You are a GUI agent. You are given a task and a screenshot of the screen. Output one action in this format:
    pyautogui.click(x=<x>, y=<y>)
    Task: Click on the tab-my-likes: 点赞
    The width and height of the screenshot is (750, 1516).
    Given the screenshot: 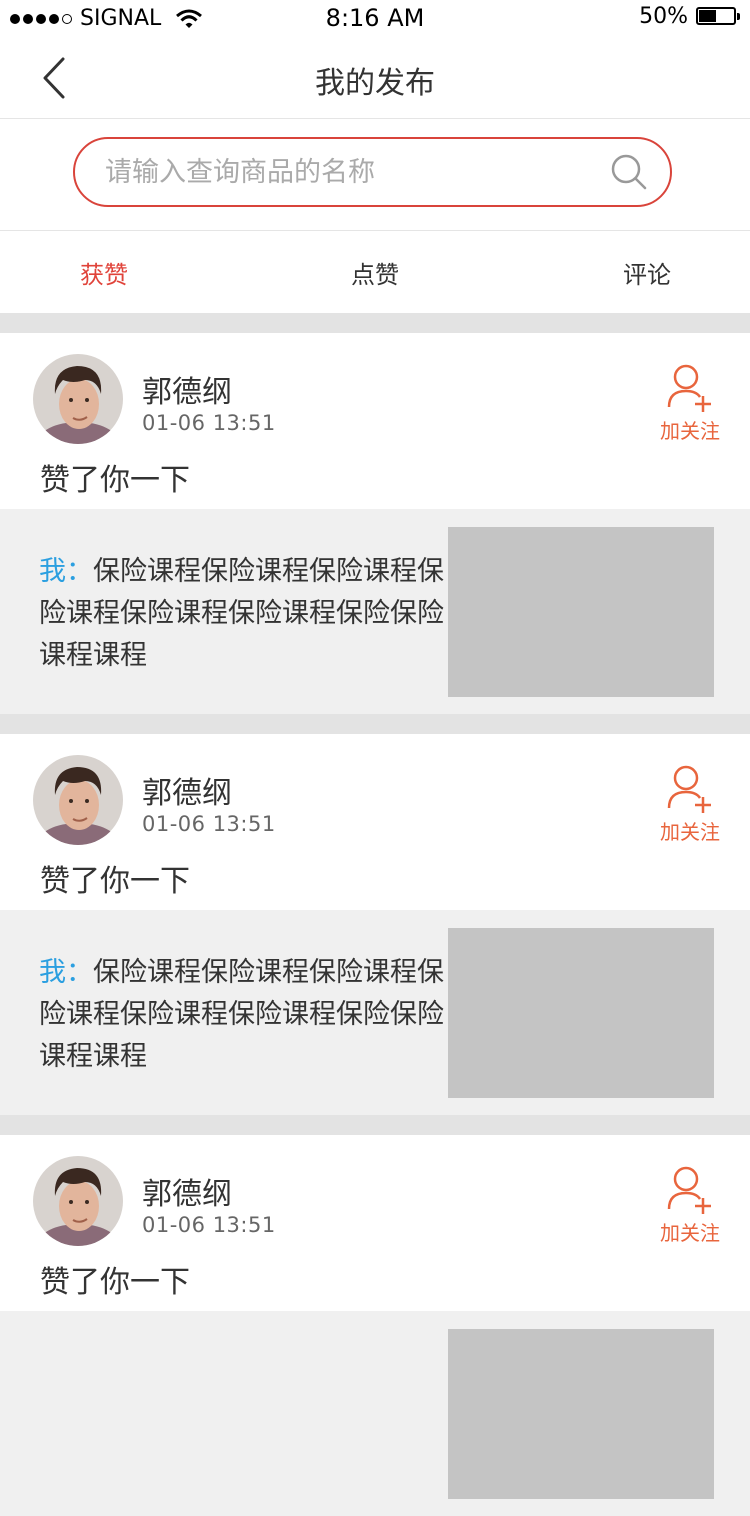 What is the action you would take?
    pyautogui.click(x=375, y=272)
    